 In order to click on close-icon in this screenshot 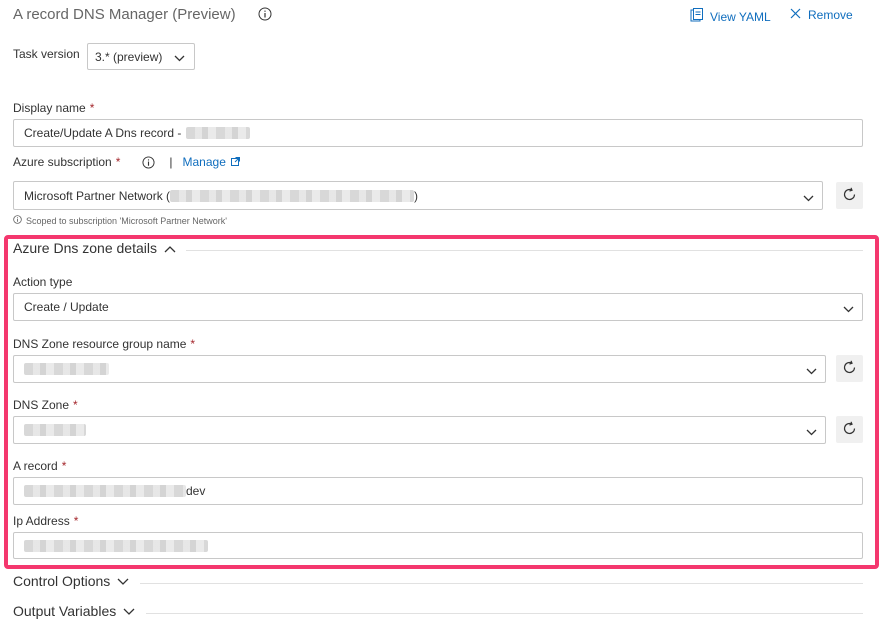, I will do `click(795, 15)`.